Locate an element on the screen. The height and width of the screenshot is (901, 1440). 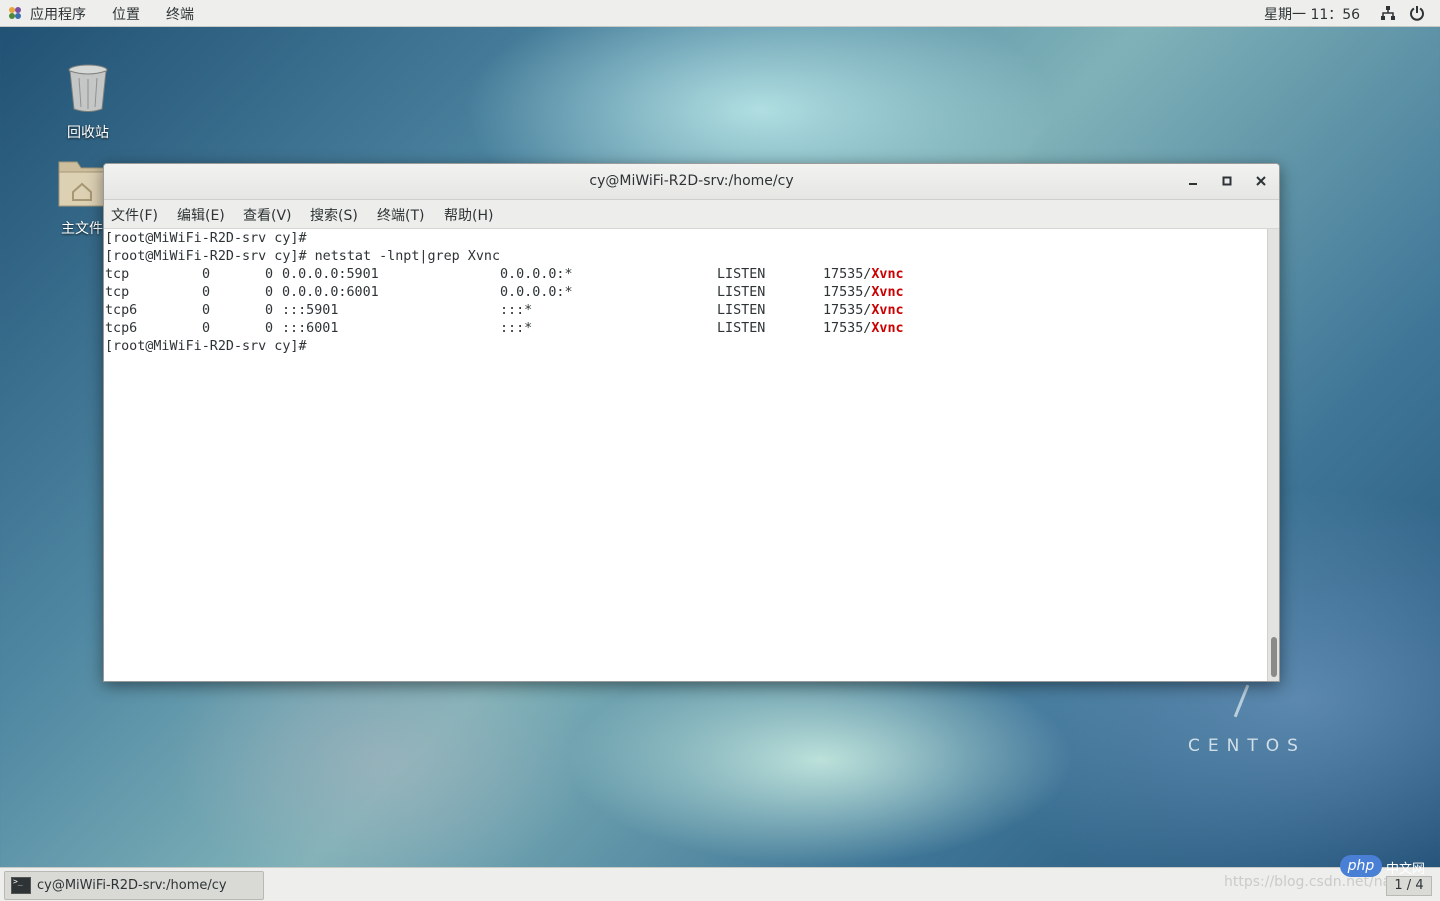
maximize-button is located at coordinates (1227, 181).